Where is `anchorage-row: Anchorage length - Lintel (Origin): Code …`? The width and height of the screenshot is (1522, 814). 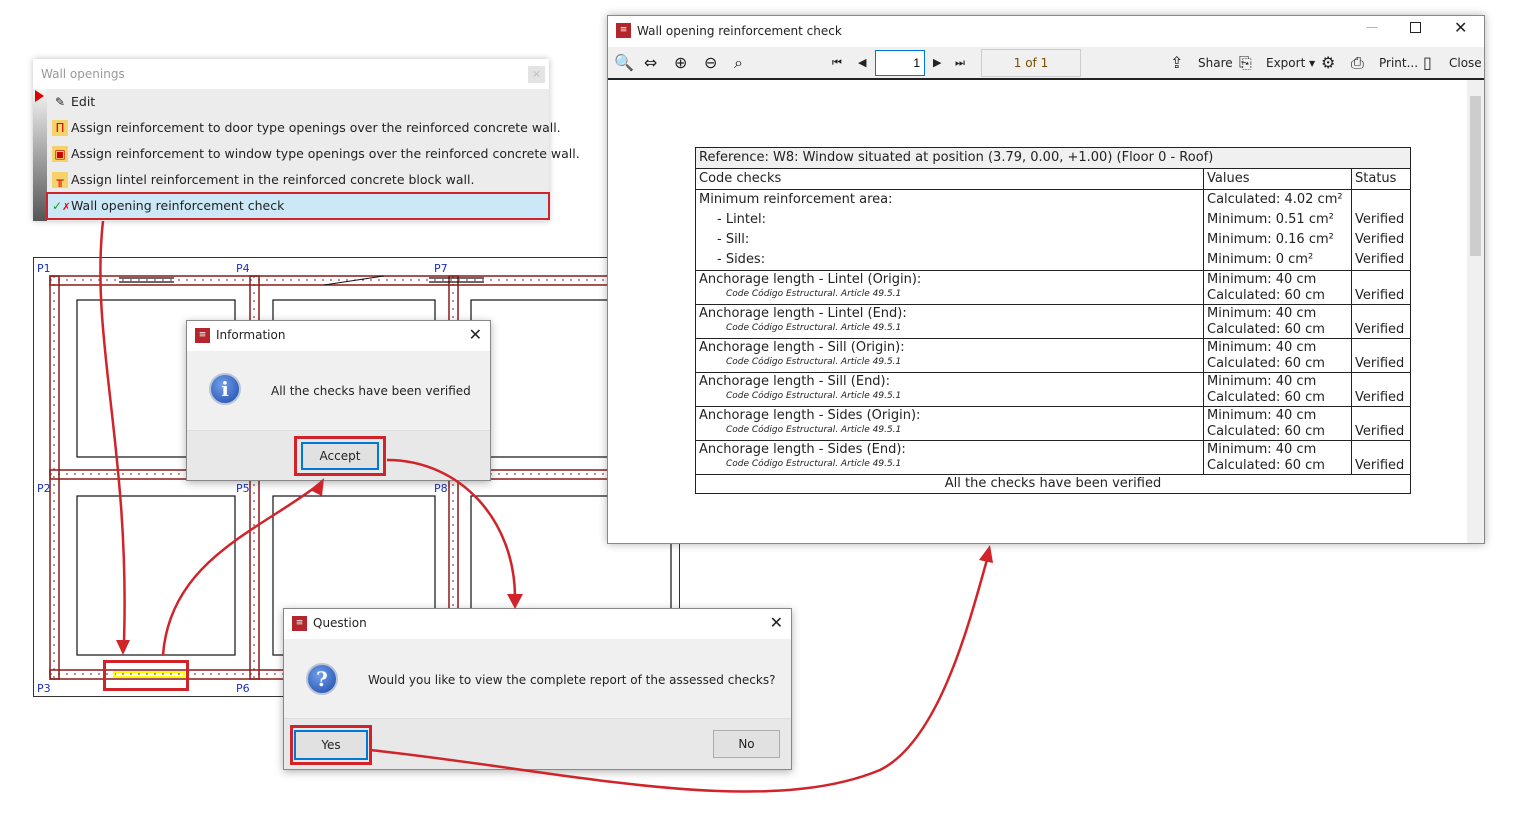
anchorage-row: Anchorage length - Lintel (Origin): Code … is located at coordinates (1053, 287).